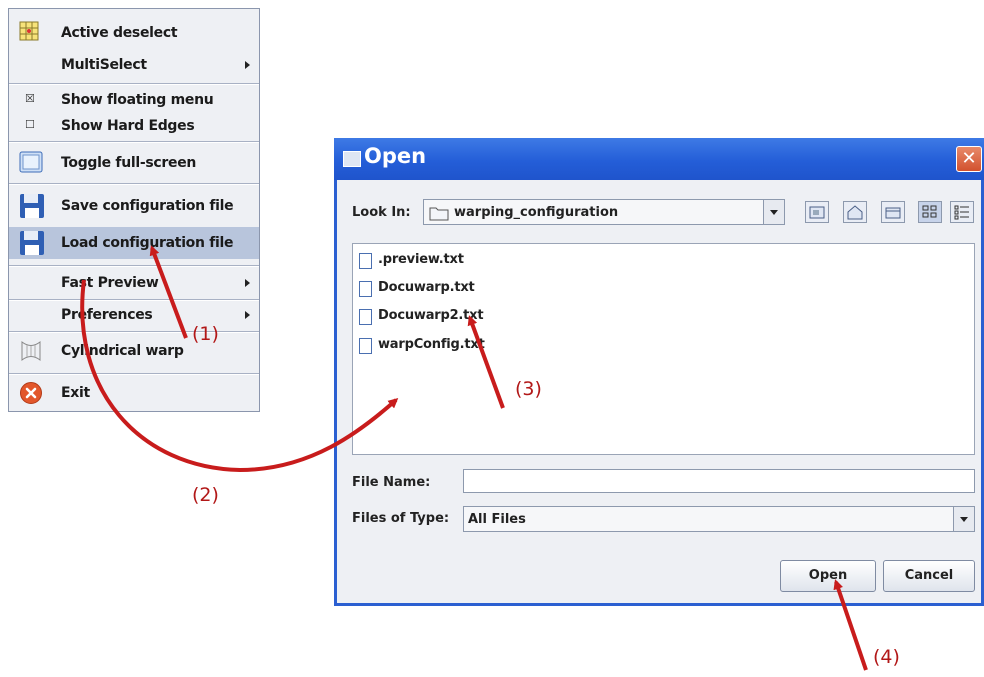 The width and height of the screenshot is (984, 677). I want to click on annotation-label-3: (3), so click(528, 389).